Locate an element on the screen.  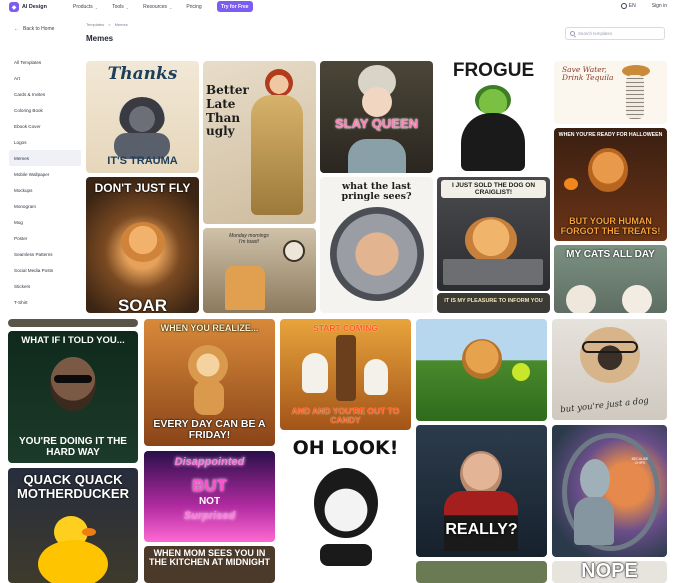
meme-card-tequila: Save Water, Drink Tequila is located at coordinates (610, 92).